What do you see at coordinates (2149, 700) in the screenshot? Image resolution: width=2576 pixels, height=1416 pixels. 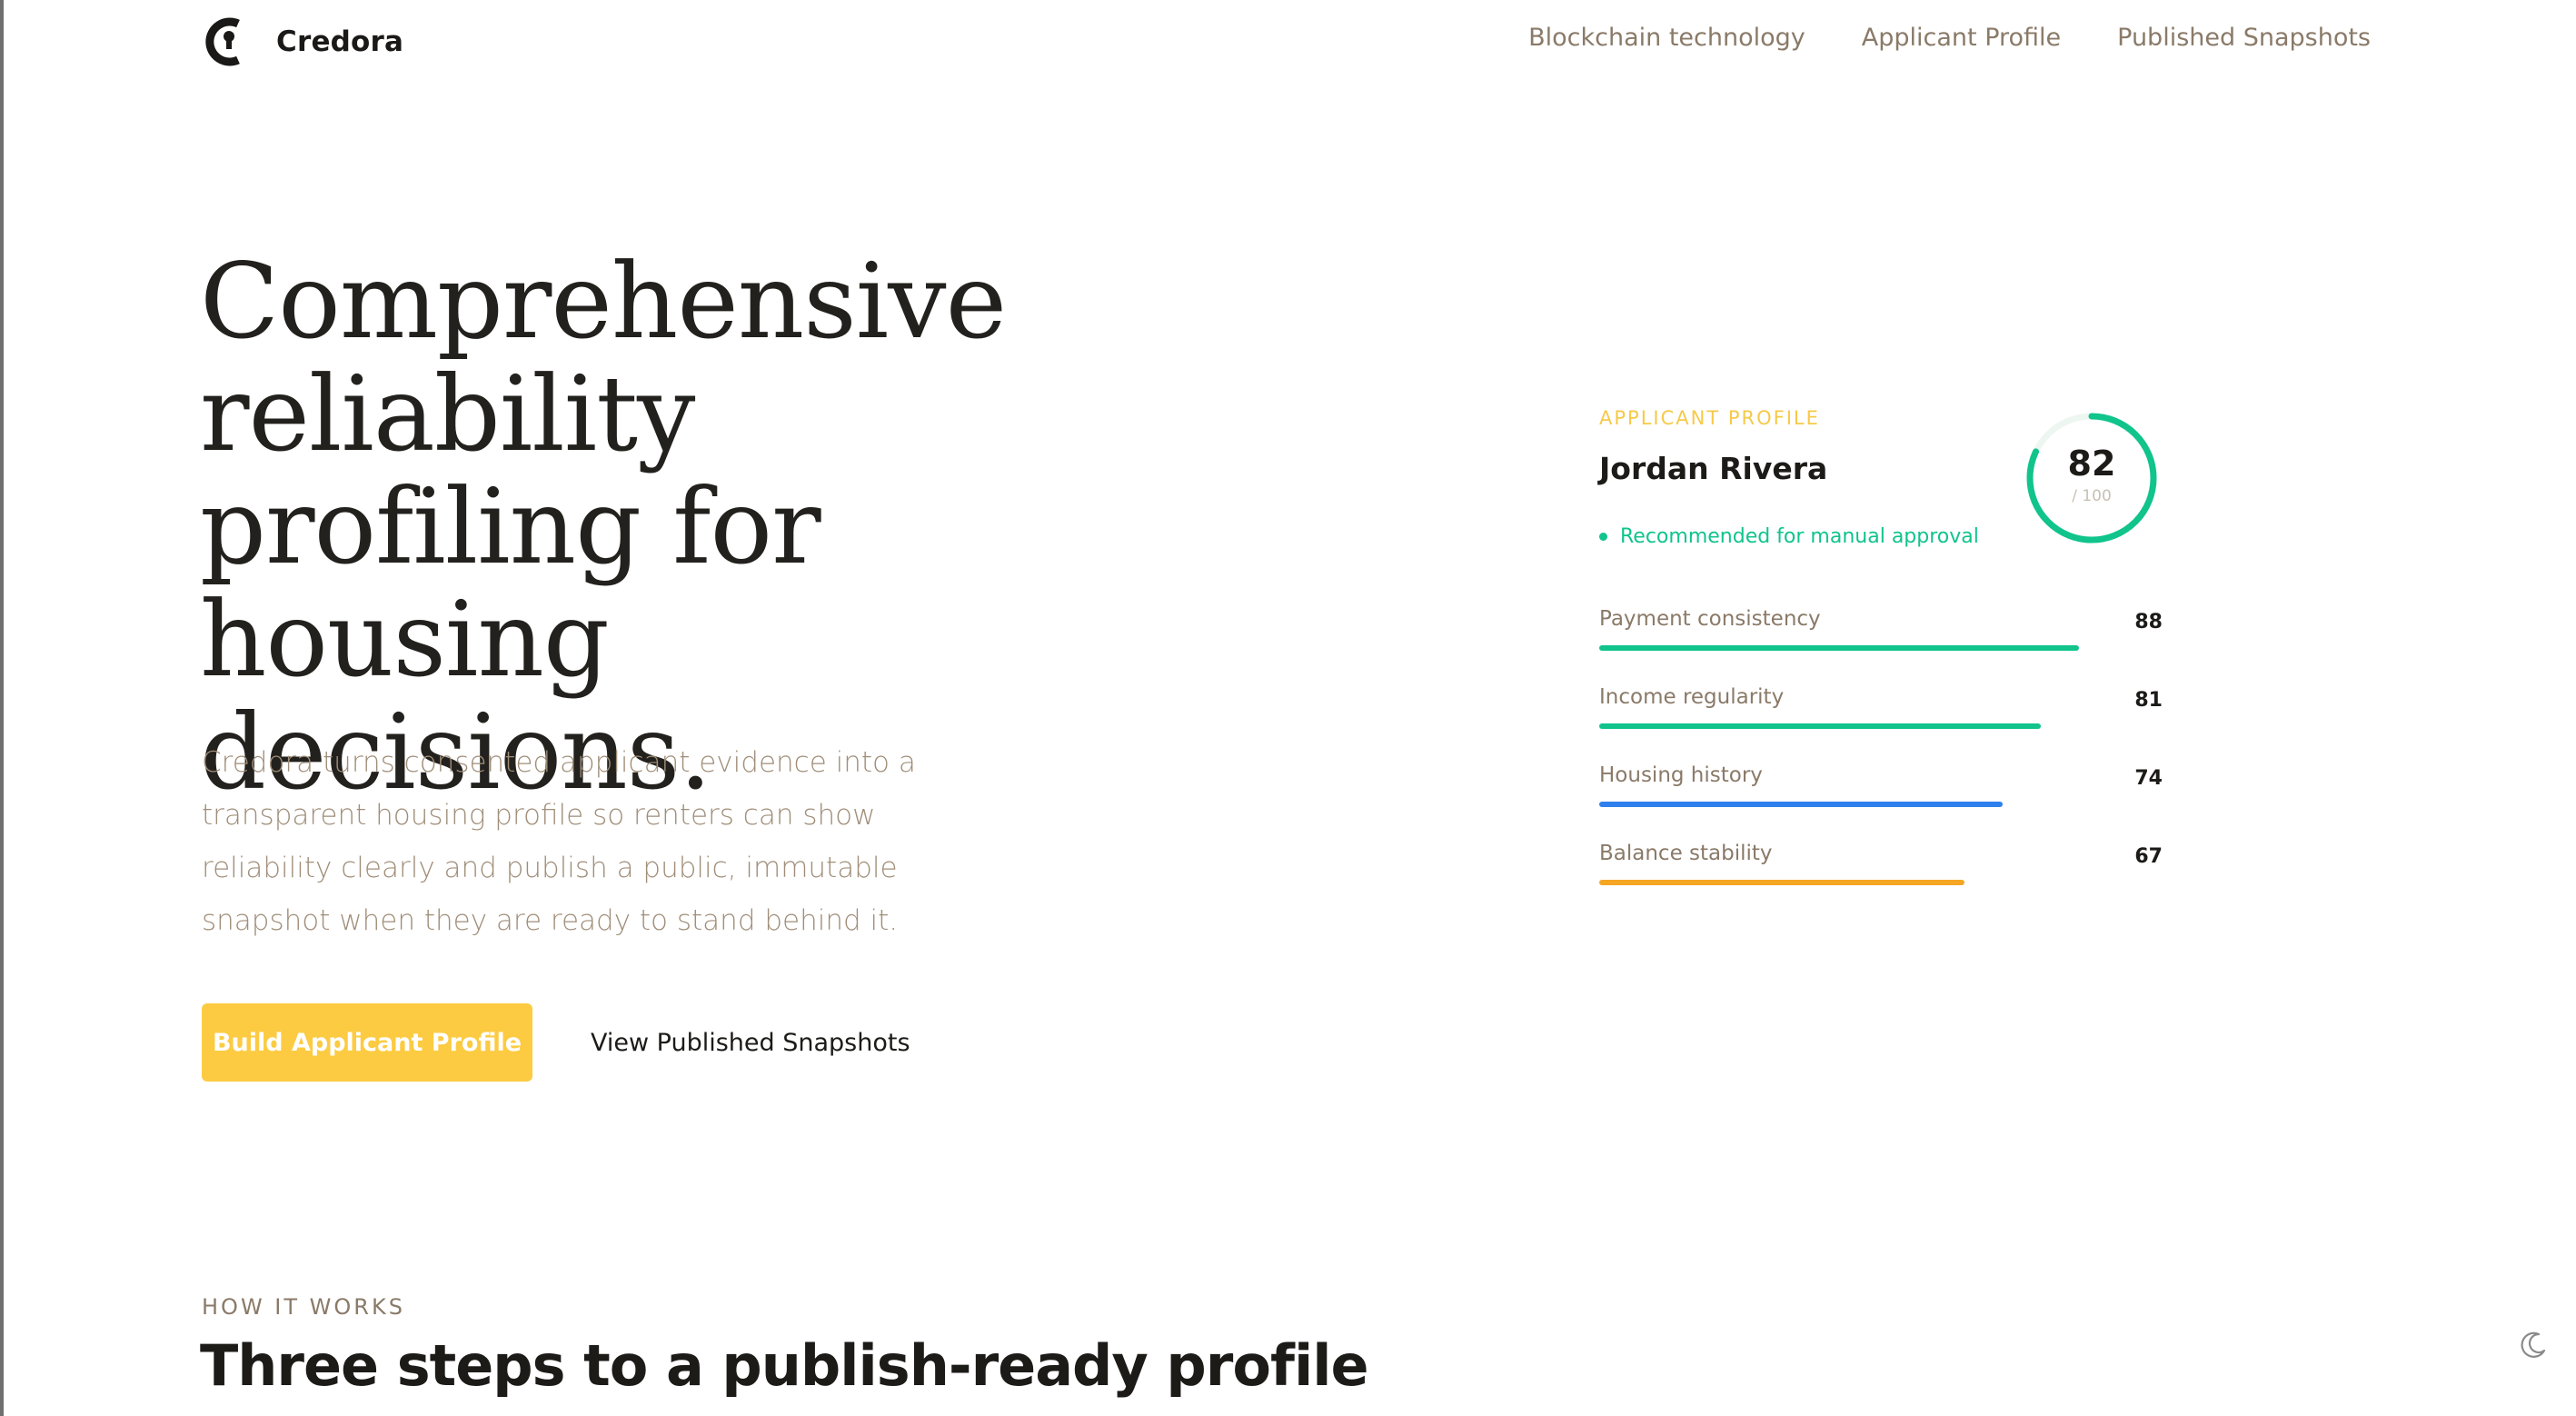 I see `metric-value: 81` at bounding box center [2149, 700].